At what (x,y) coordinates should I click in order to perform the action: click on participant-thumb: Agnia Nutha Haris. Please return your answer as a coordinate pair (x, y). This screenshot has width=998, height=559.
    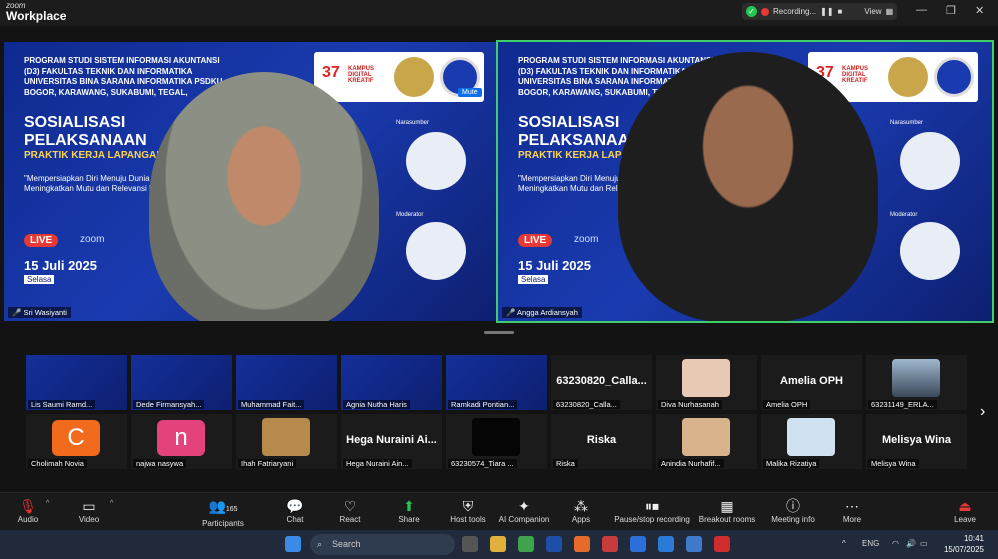
    Looking at the image, I should click on (391, 382).